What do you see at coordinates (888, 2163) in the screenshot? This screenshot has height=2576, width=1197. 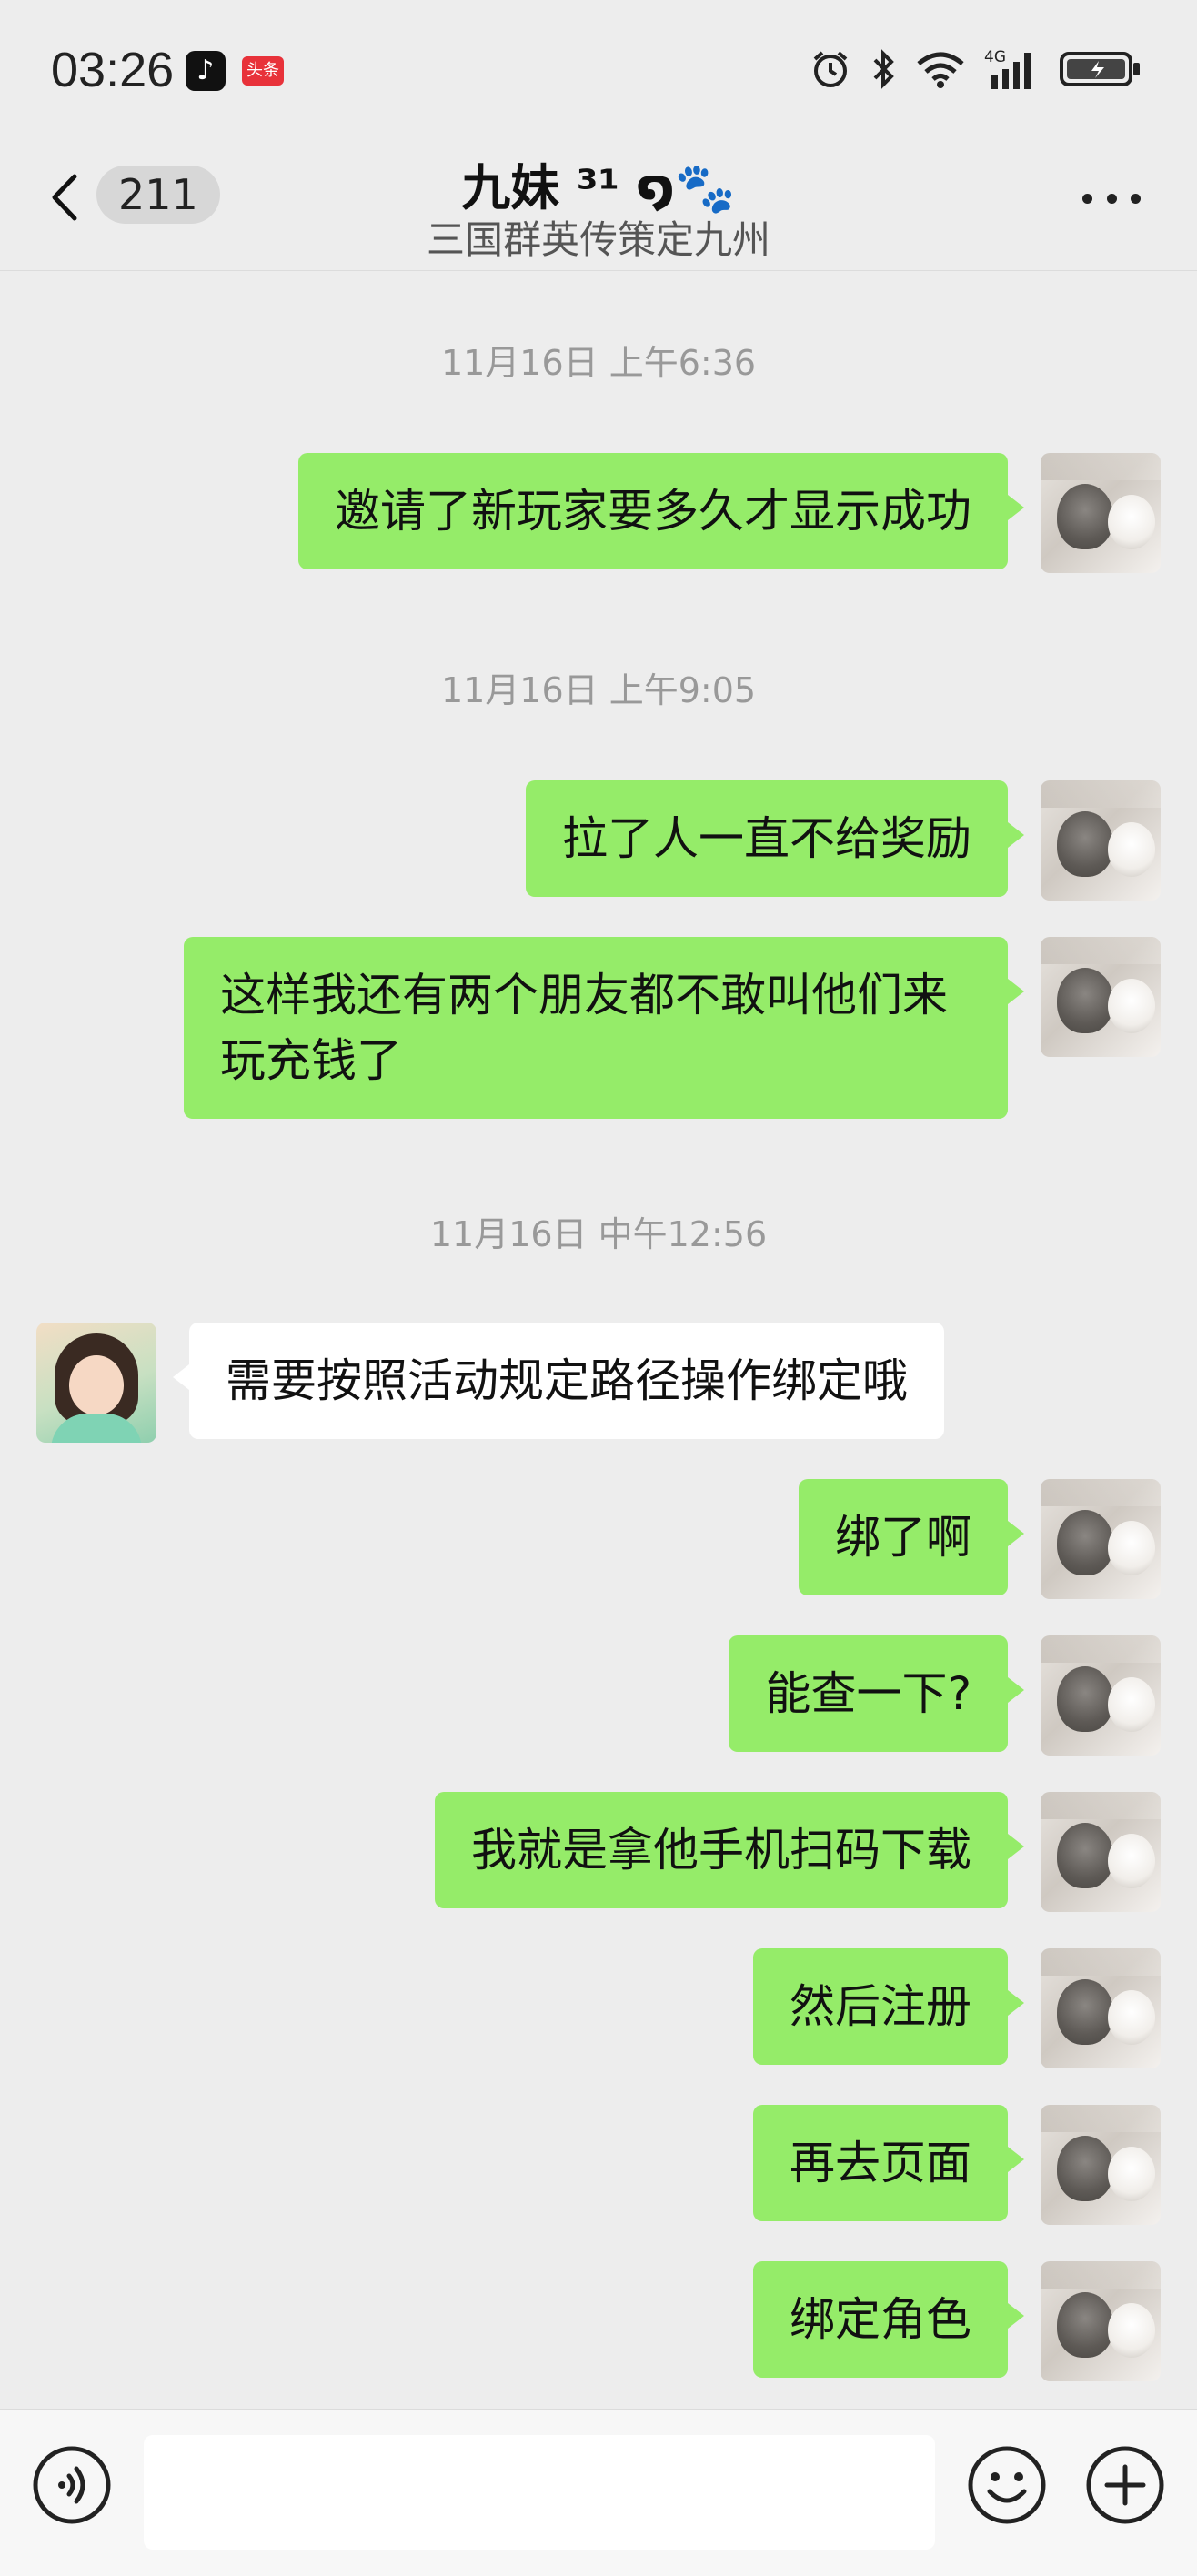 I see `message-bubble-sent: 再去页面` at bounding box center [888, 2163].